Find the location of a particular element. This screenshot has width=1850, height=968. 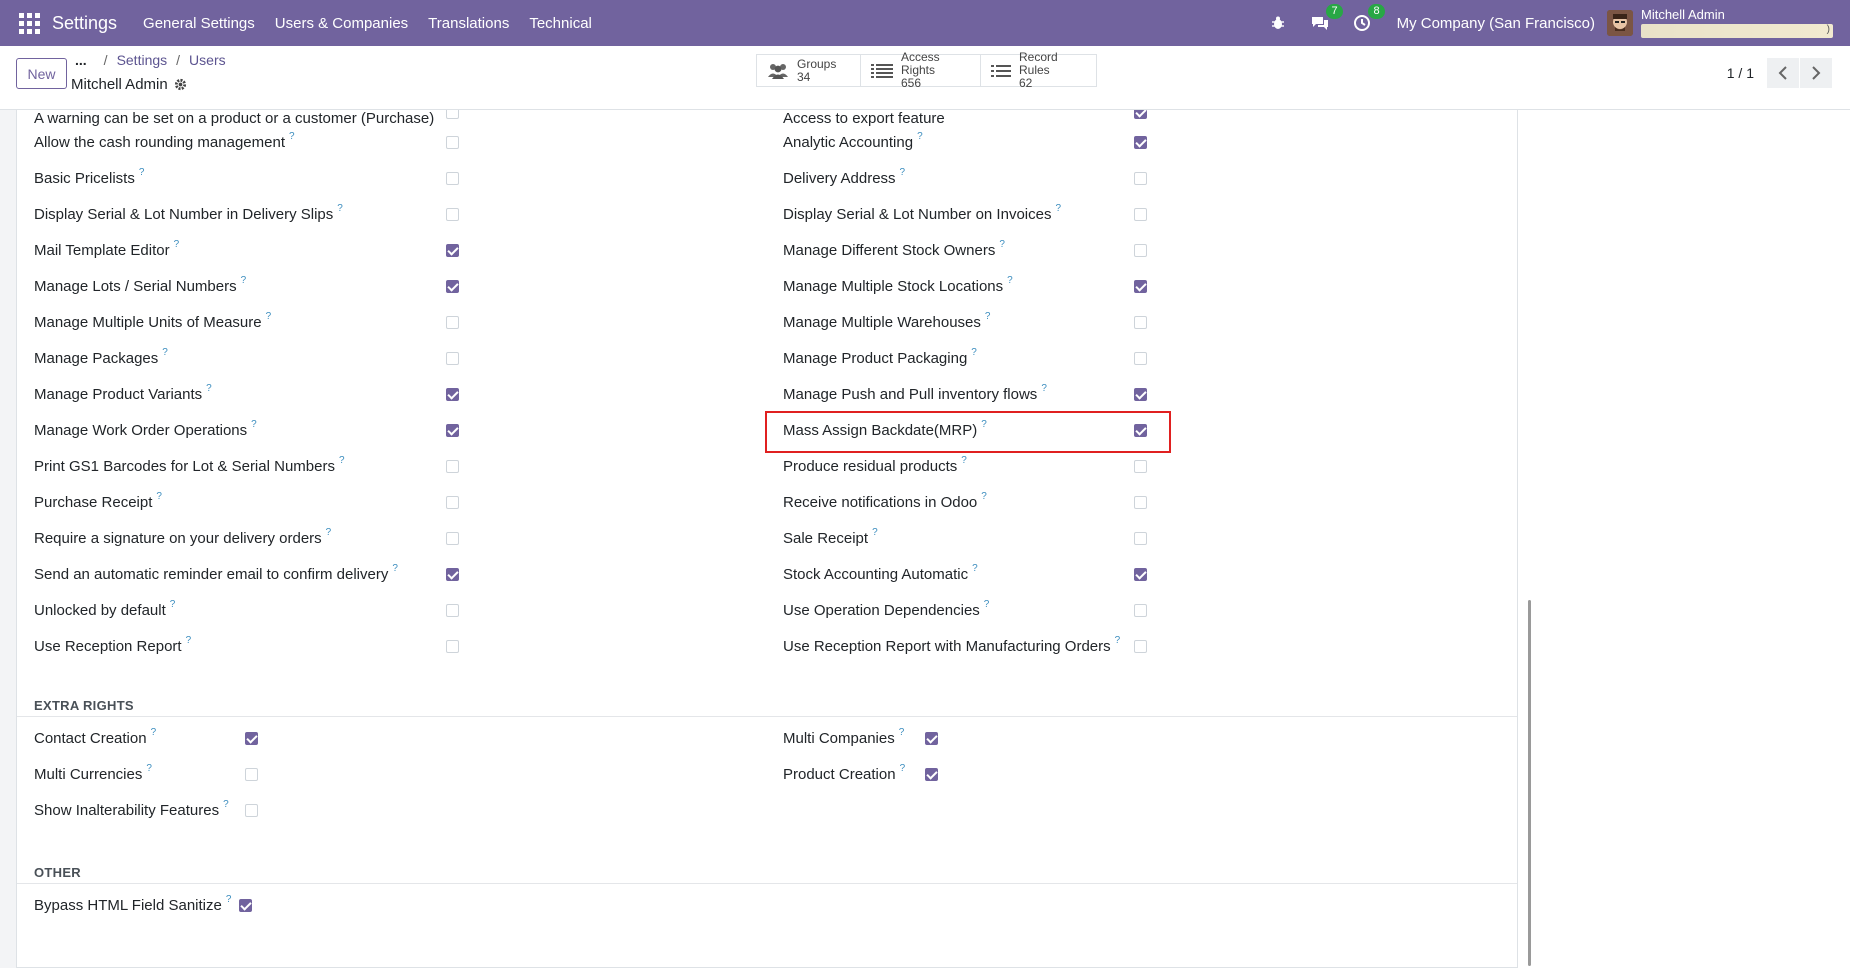

setting-label: Basic Pricelists is located at coordinates (84, 178).